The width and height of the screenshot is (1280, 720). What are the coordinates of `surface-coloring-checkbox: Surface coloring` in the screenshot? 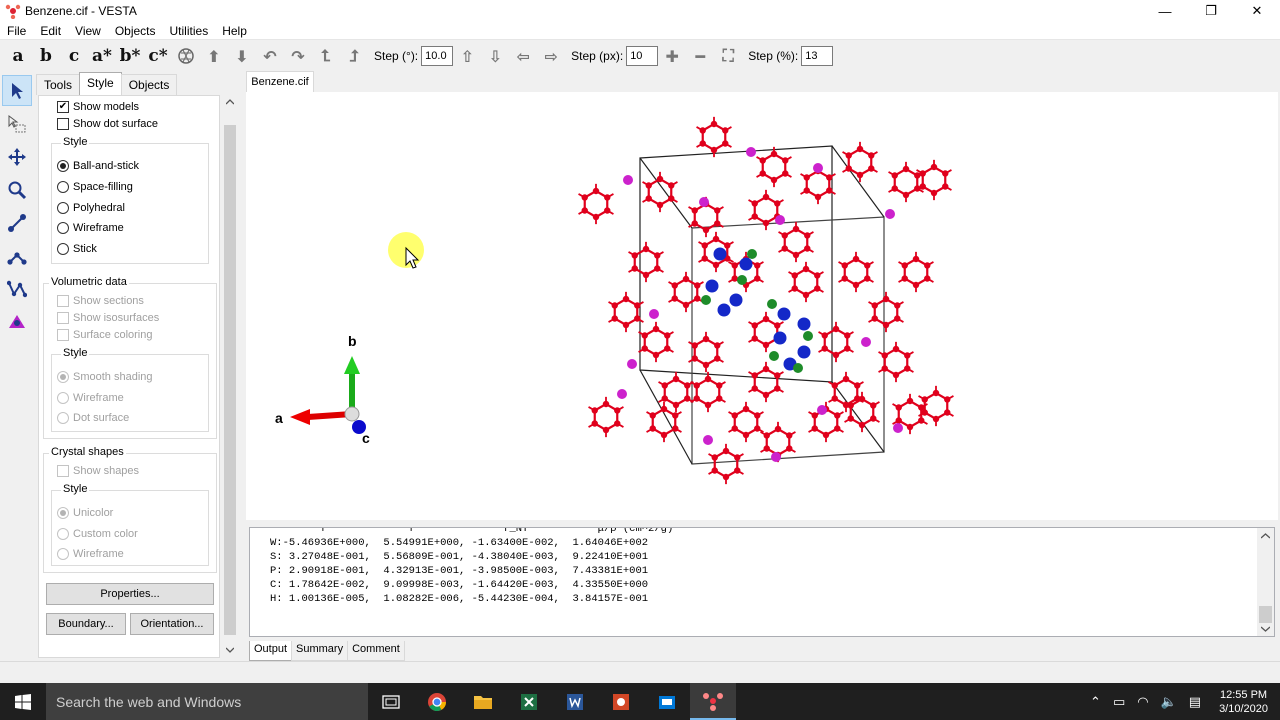 It's located at (105, 335).